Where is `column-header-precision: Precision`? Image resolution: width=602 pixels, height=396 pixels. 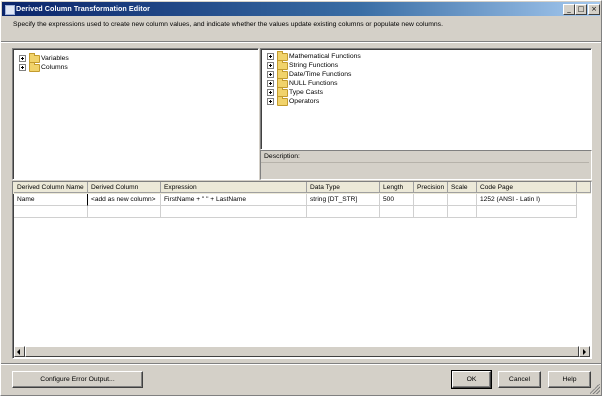 column-header-precision: Precision is located at coordinates (431, 187).